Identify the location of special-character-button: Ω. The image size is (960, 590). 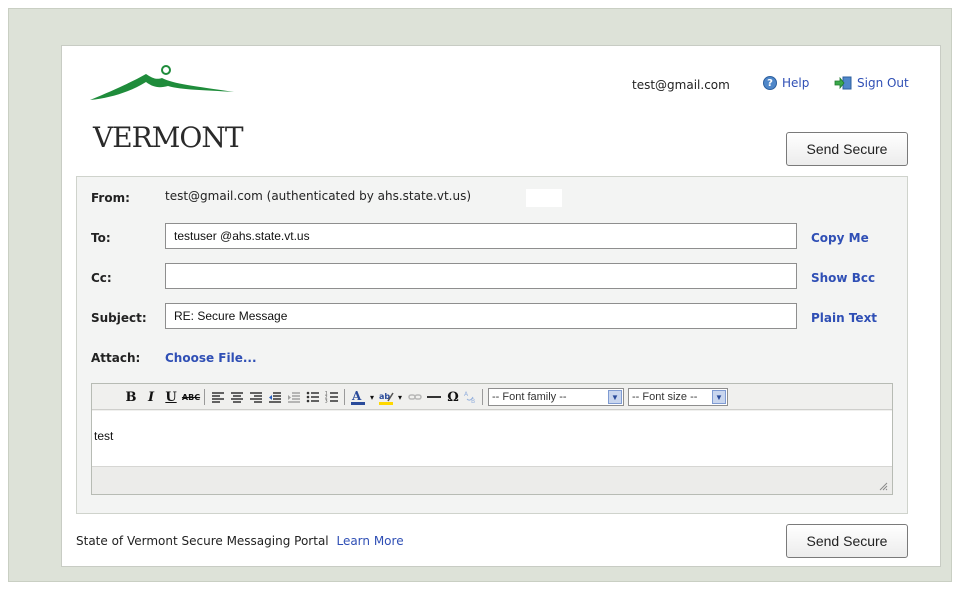
(453, 397).